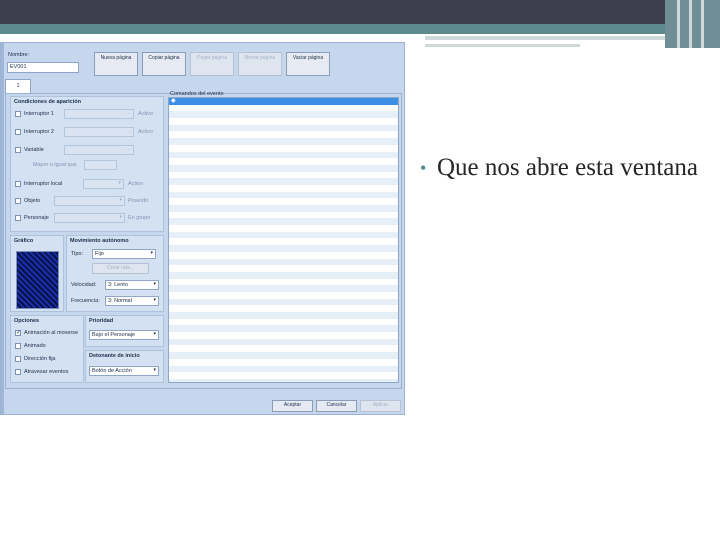 This screenshot has width=720, height=540. I want to click on variable-value-spinner, so click(100, 165).